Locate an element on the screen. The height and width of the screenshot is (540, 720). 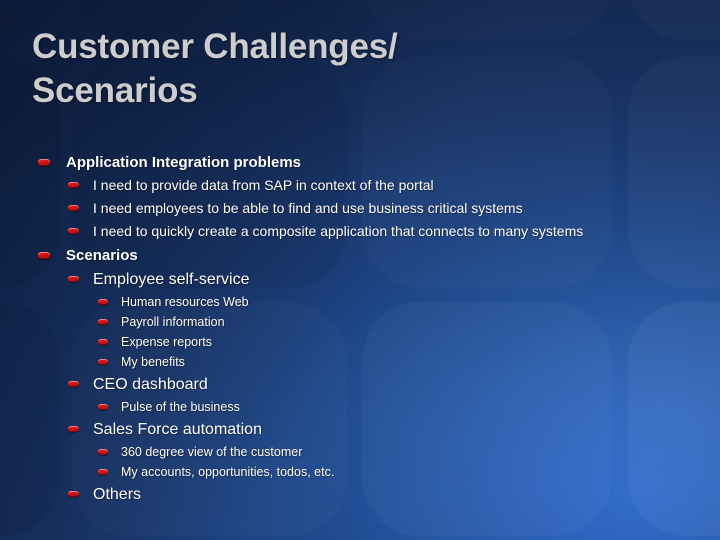
outline-item-text: Expense reports is located at coordinates (167, 342).